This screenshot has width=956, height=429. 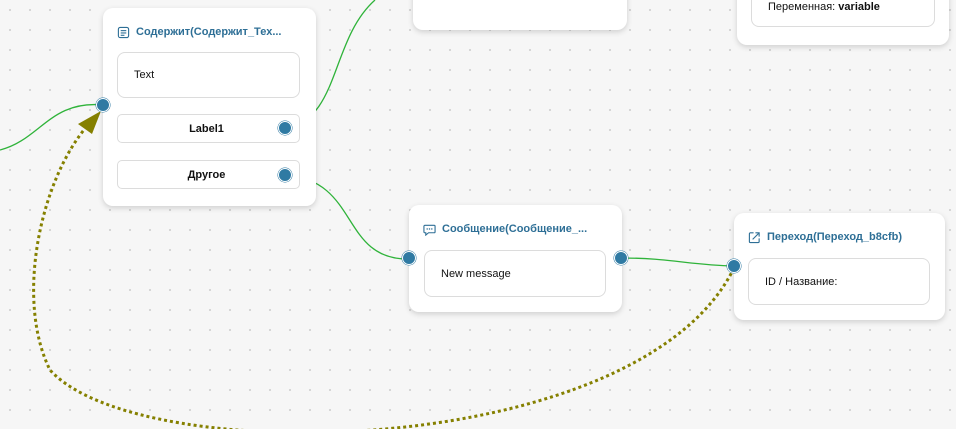 I want to click on variable-row: Переменная: variable, so click(x=824, y=7).